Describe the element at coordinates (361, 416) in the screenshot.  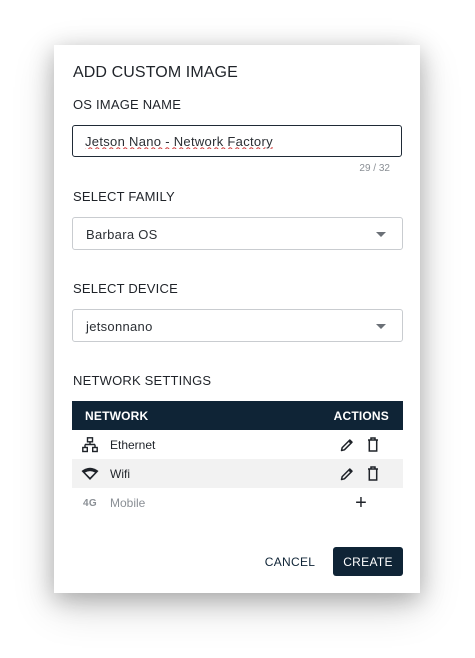
I see `column-header-actions: ACTIONS` at that location.